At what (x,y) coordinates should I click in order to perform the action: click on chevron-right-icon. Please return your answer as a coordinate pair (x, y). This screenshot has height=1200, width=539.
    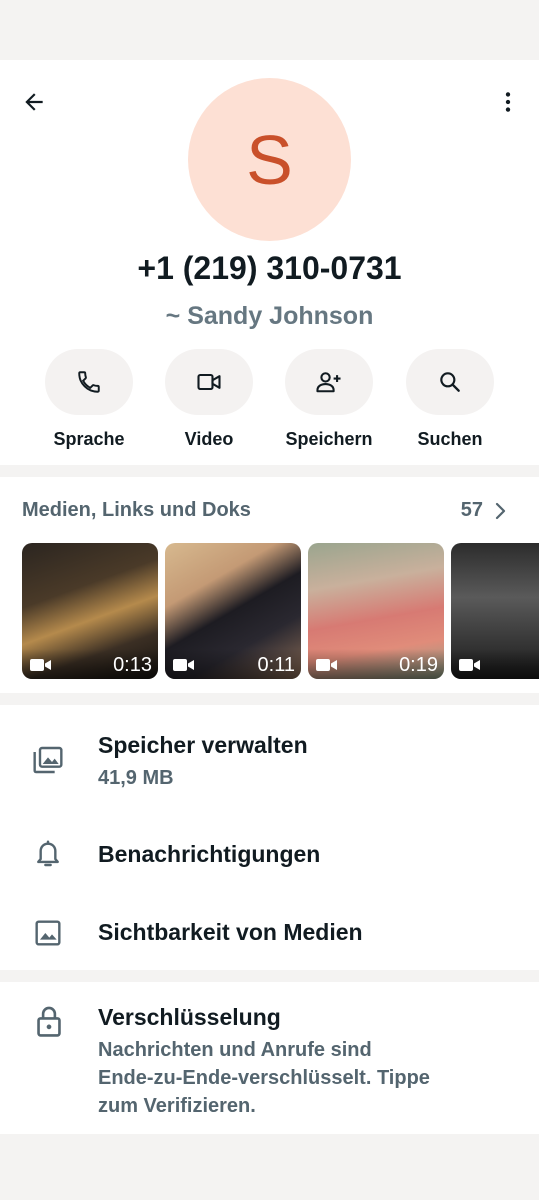
    Looking at the image, I should click on (500, 511).